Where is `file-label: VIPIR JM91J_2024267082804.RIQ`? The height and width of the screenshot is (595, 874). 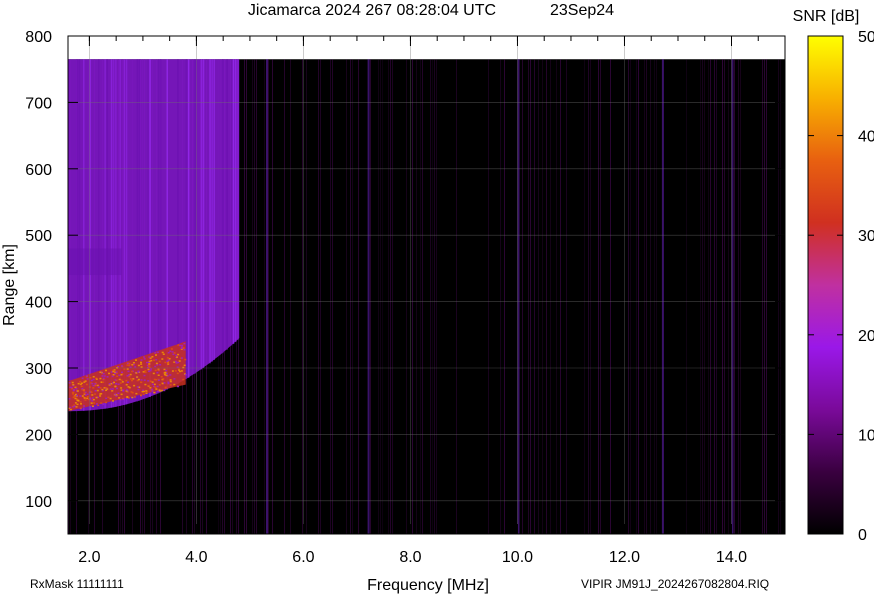
file-label: VIPIR JM91J_2024267082804.RIQ is located at coordinates (675, 584).